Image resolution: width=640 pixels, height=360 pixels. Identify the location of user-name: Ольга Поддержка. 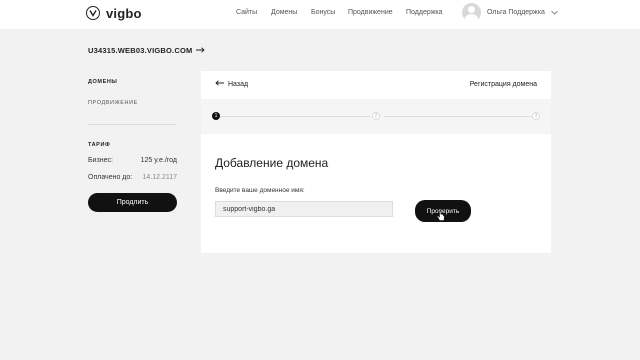
(516, 12).